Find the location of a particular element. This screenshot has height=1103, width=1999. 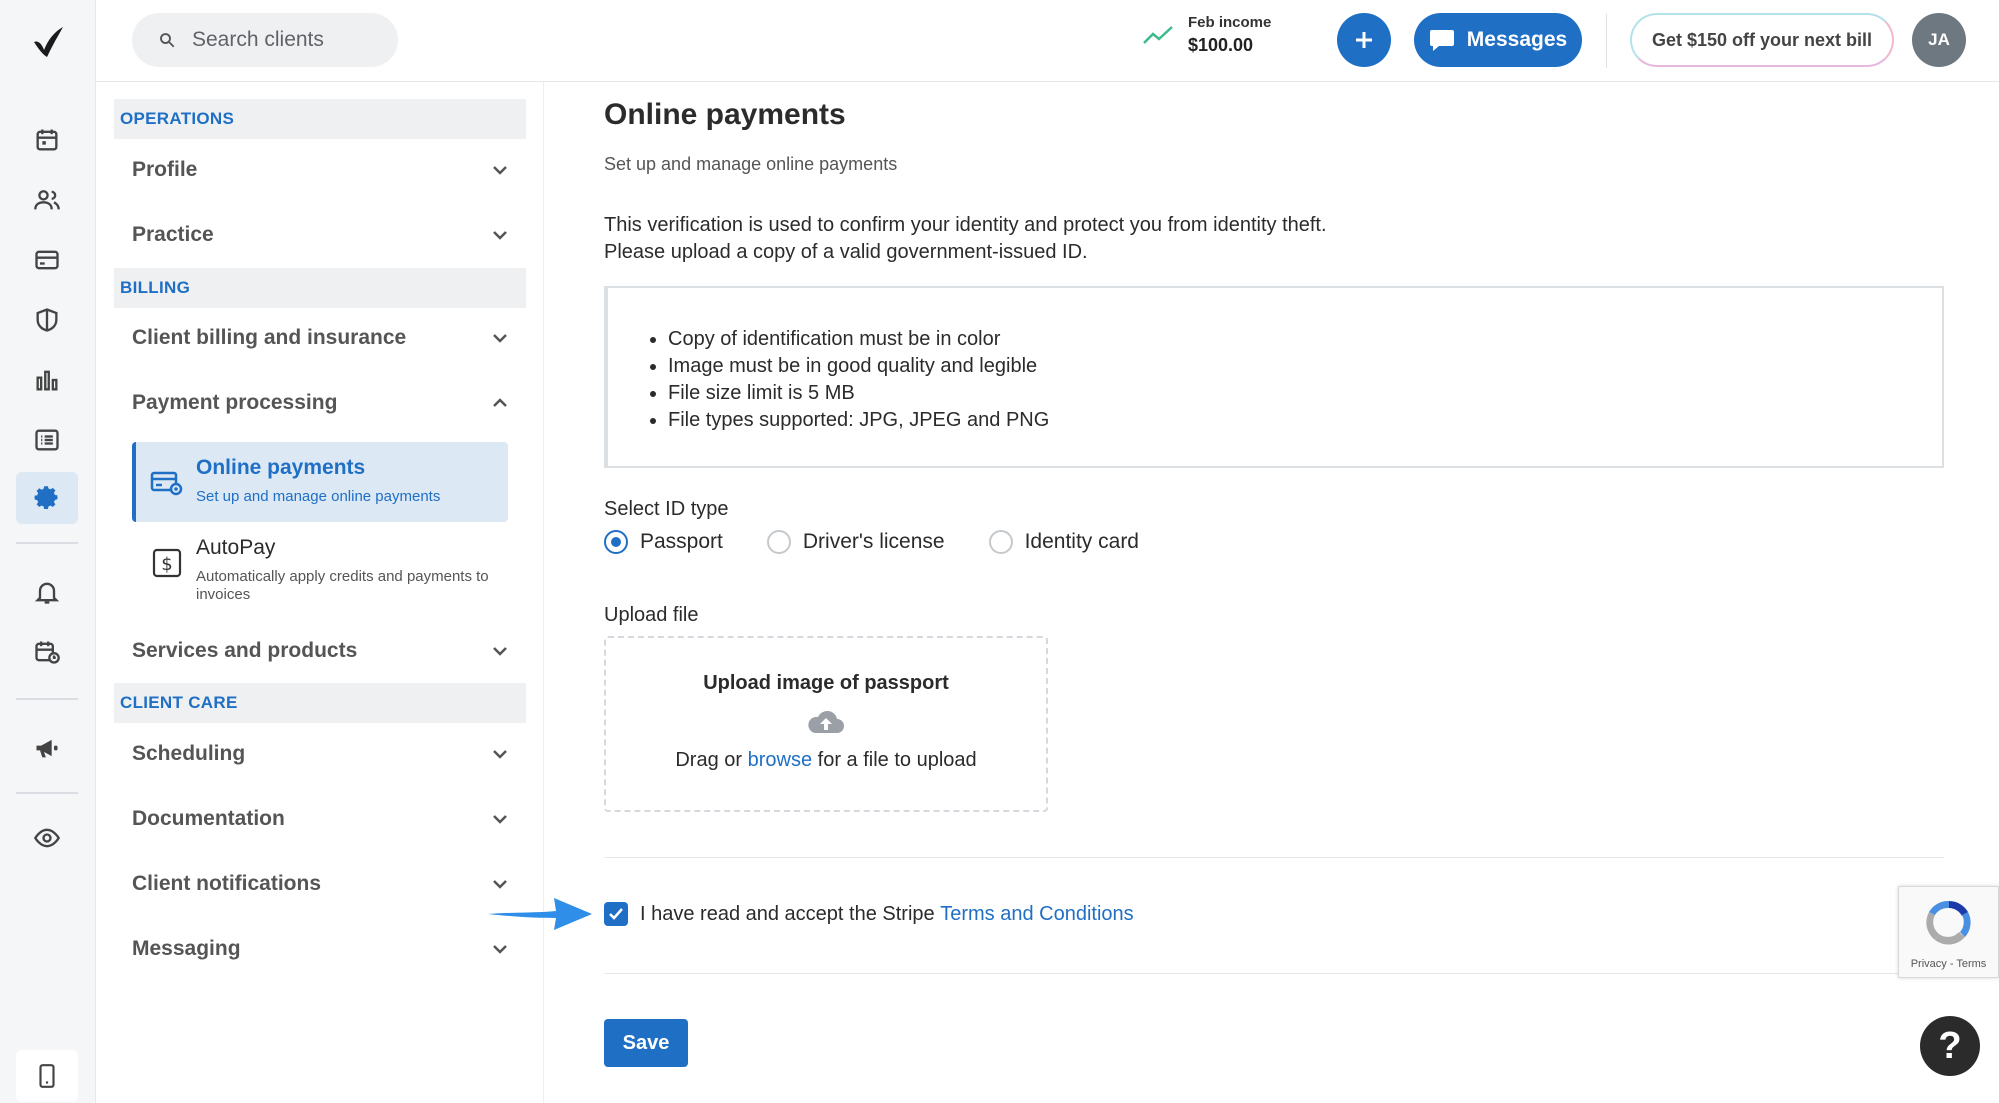

insurance-shield-icon is located at coordinates (47, 320).